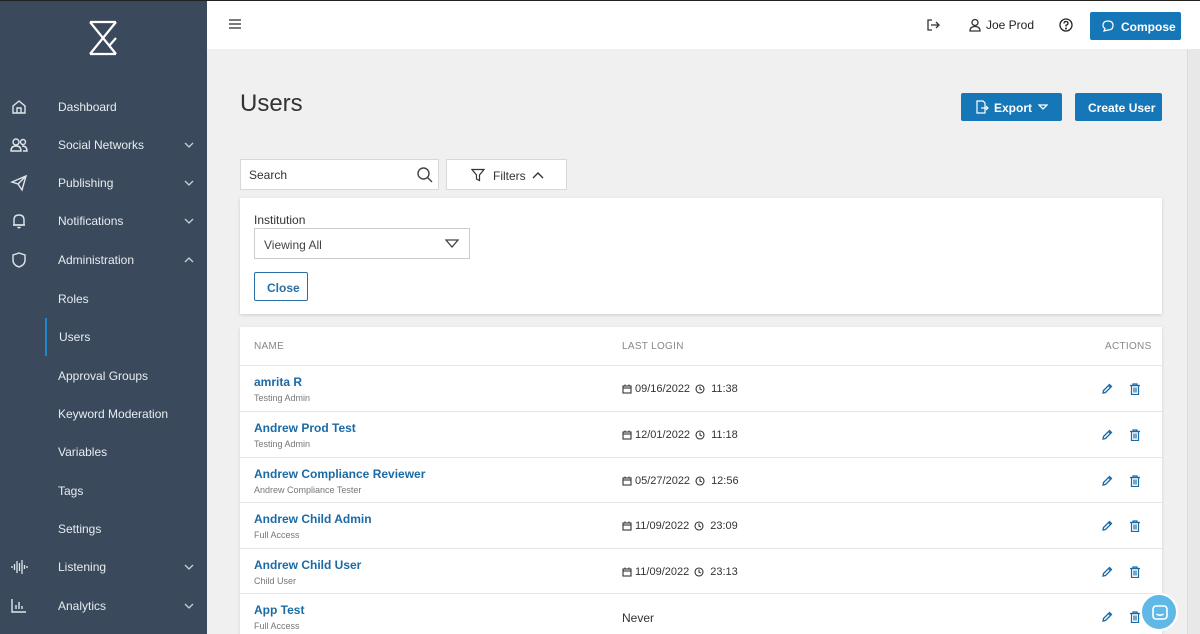 Image resolution: width=1200 pixels, height=634 pixels. I want to click on institution-value: Viewing All, so click(293, 245).